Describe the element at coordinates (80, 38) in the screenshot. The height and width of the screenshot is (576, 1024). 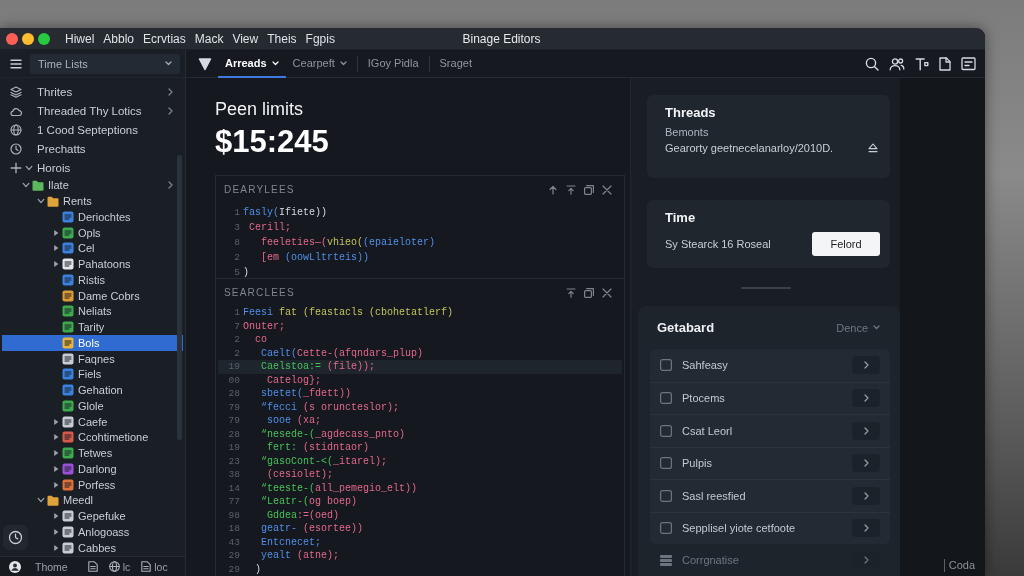
I see `menu-item: Hiwel` at that location.